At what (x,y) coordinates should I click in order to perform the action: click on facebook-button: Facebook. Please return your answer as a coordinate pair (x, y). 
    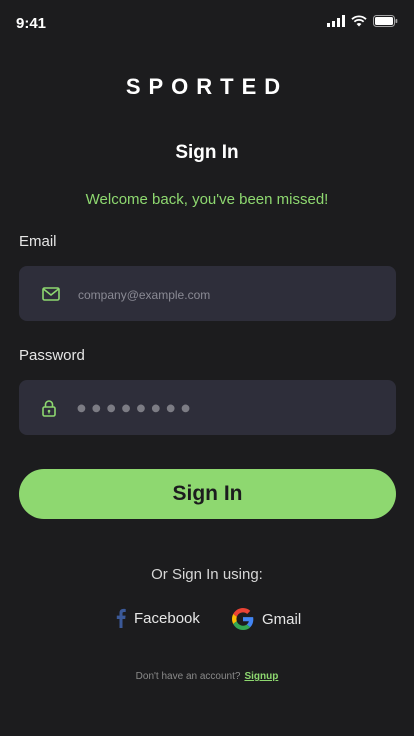
    Looking at the image, I should click on (158, 618).